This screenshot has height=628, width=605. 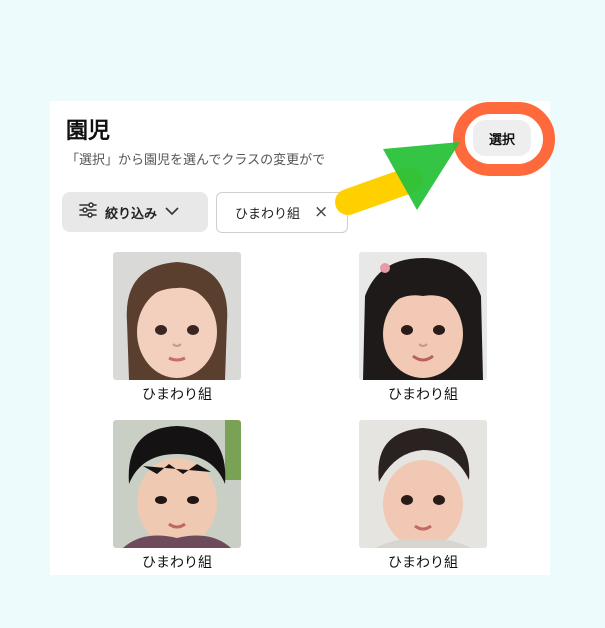 I want to click on chevron-down-icon, so click(x=172, y=212).